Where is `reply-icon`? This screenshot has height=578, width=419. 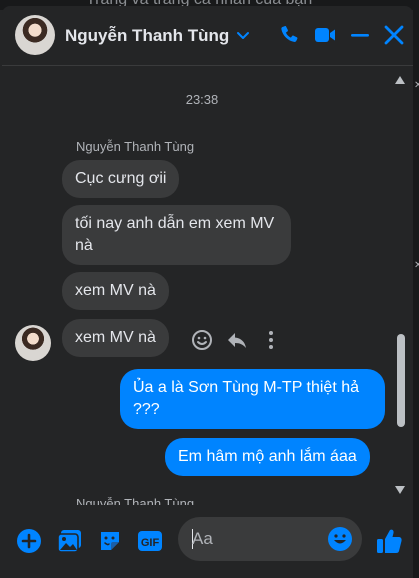
reply-icon is located at coordinates (237, 340).